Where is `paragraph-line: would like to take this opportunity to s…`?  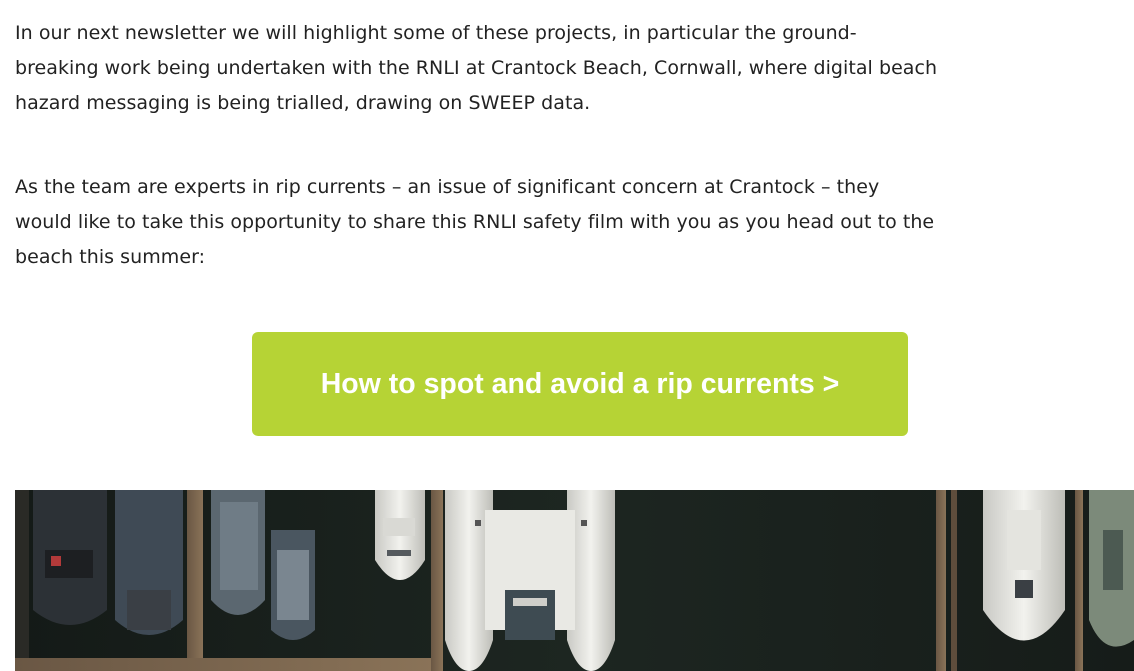 paragraph-line: would like to take this opportunity to s… is located at coordinates (475, 222).